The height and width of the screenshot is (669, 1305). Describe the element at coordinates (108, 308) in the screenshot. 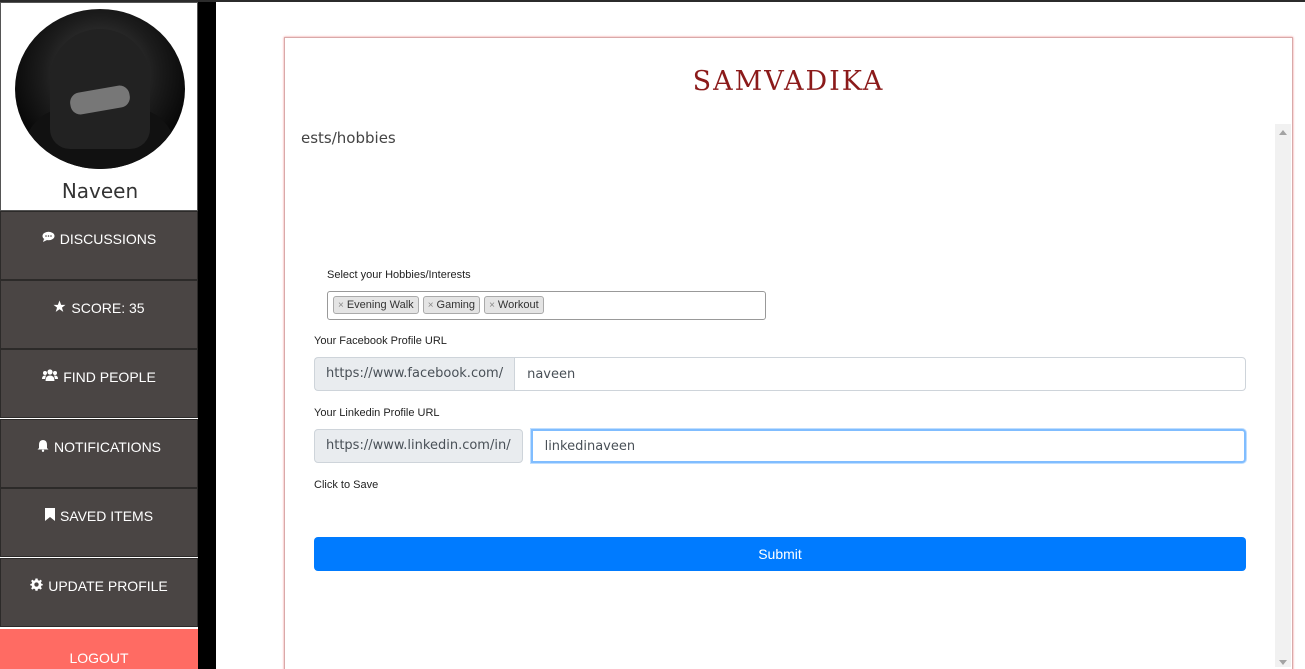

I see `sidebar-item-label: SCORE: 35` at that location.